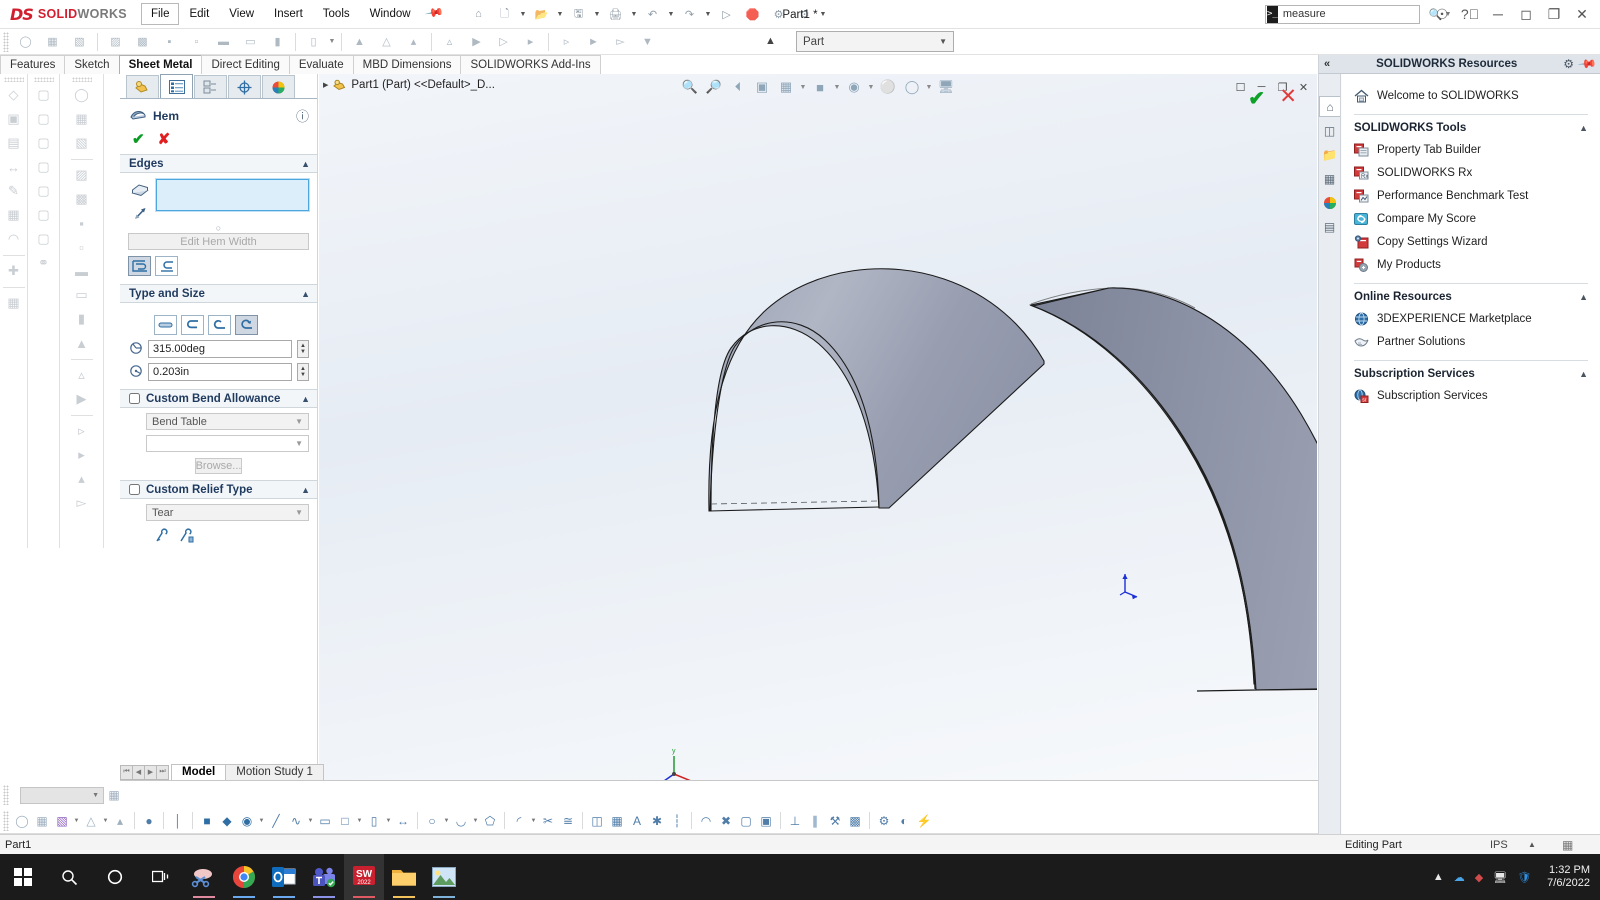 This screenshot has width=1600, height=900. Describe the element at coordinates (637, 821) in the screenshot. I see `text-icon: A` at that location.